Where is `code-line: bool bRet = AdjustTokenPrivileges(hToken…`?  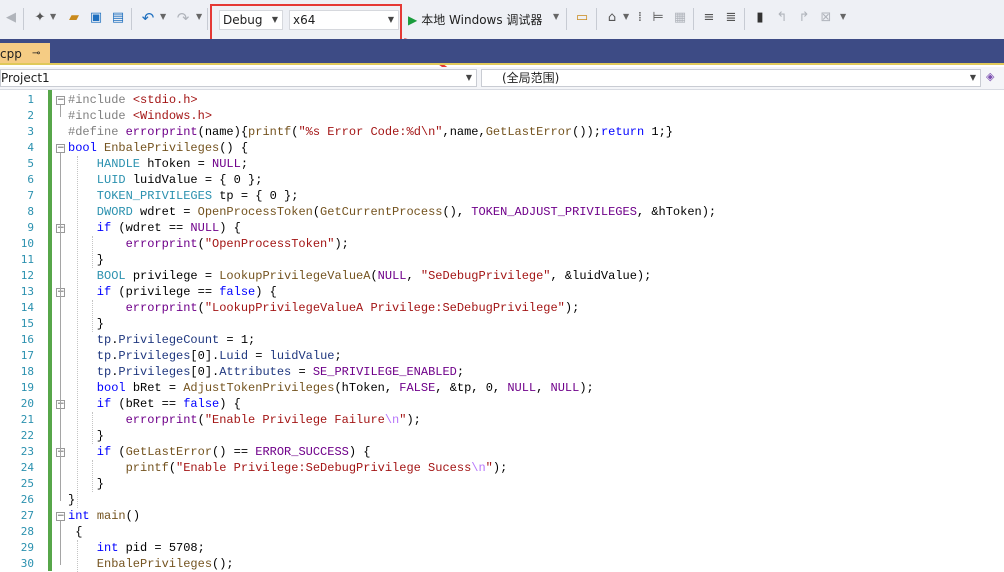
code-line: bool bRet = AdjustTokenPrivileges(hToken… is located at coordinates (345, 388).